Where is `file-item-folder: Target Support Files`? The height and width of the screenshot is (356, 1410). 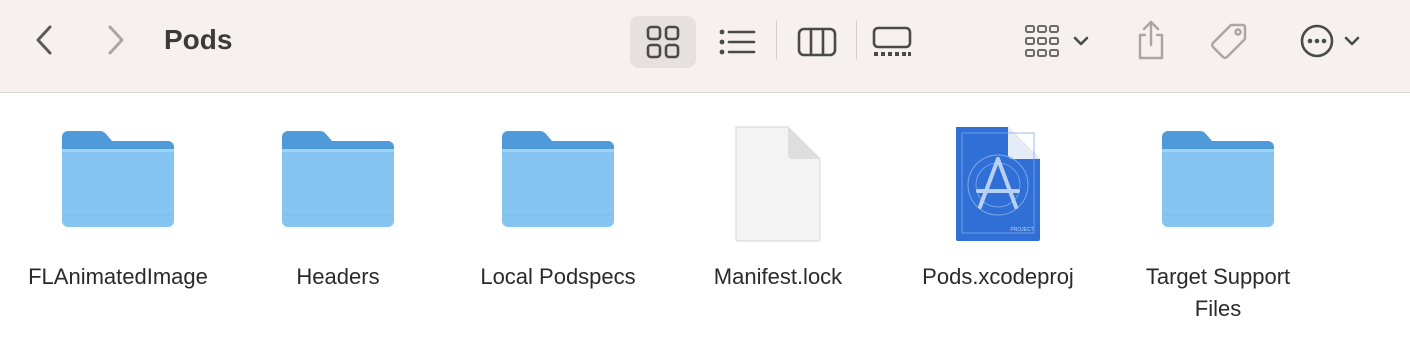 file-item-folder: Target Support Files is located at coordinates (1218, 224).